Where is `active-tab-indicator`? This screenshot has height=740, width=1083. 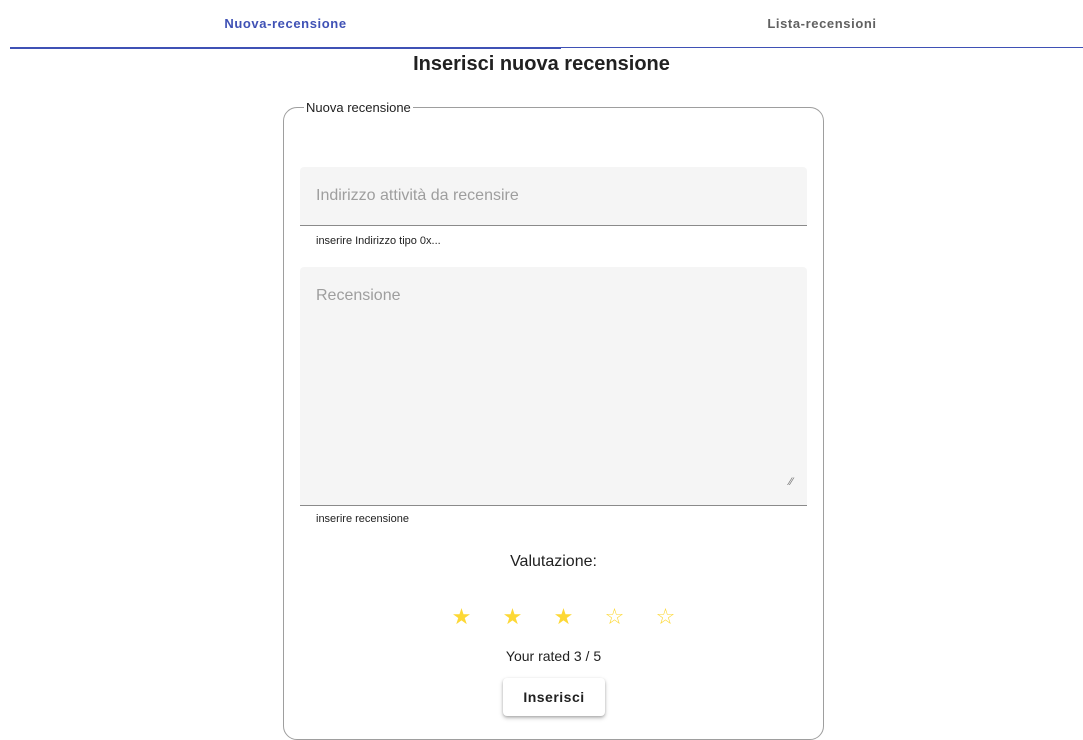 active-tab-indicator is located at coordinates (285, 48).